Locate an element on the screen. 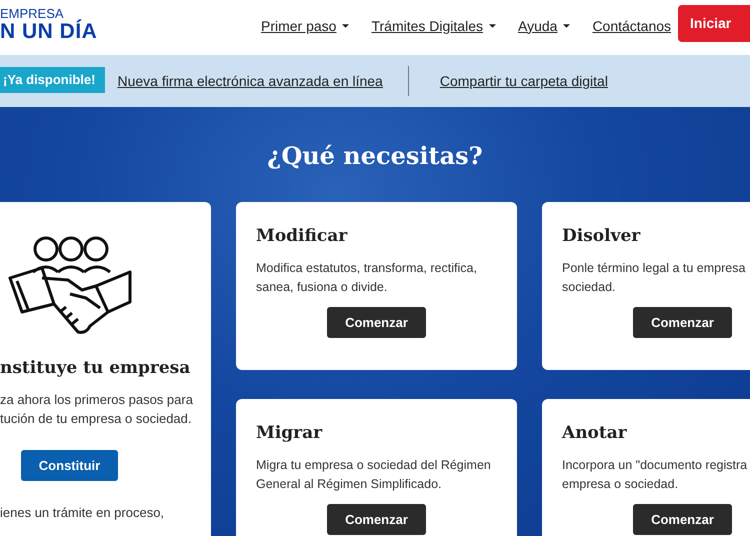 The width and height of the screenshot is (750, 536). footer-text: ienes un trámite en proceso, is located at coordinates (83, 512).